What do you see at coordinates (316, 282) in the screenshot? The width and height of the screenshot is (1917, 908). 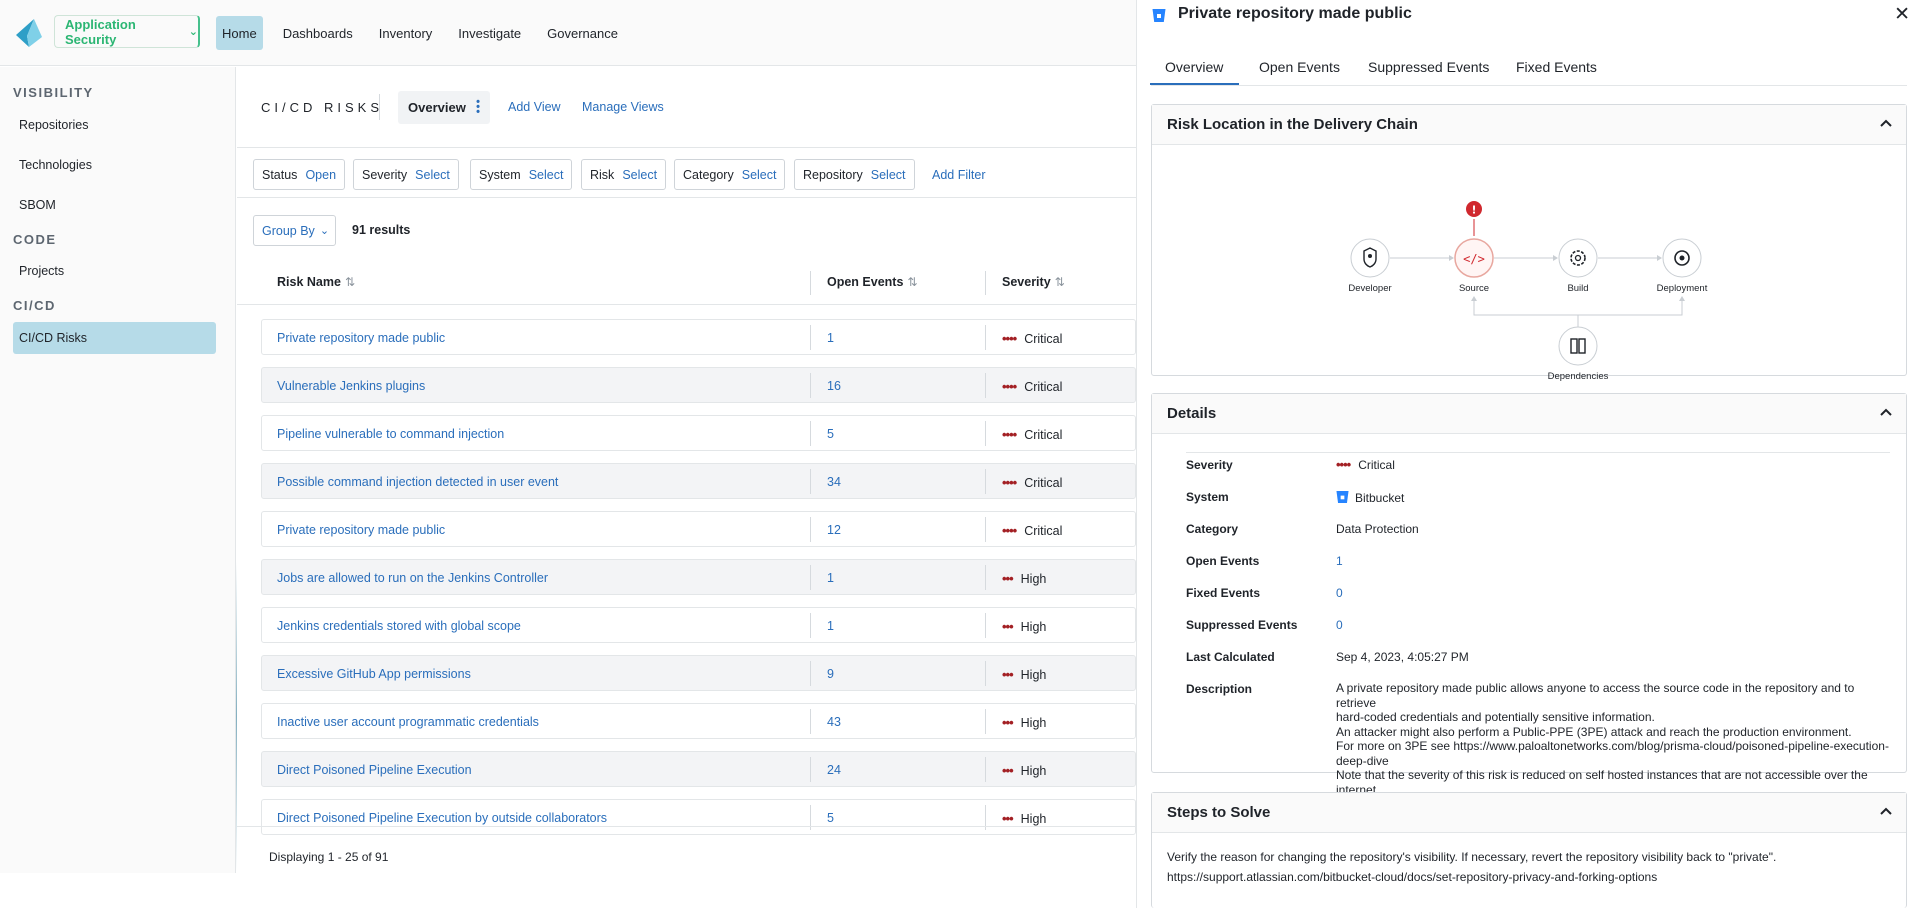 I see `column-header-risk-name: Risk Name ⇅` at bounding box center [316, 282].